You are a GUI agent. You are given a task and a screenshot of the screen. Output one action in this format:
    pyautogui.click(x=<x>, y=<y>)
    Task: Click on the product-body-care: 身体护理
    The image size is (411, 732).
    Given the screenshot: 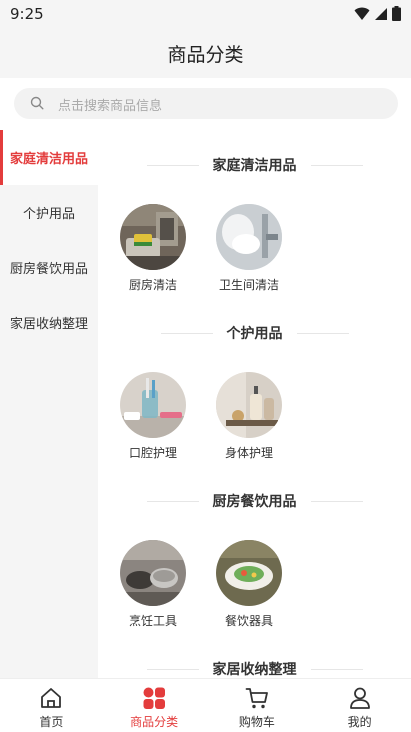 What is the action you would take?
    pyautogui.click(x=249, y=416)
    